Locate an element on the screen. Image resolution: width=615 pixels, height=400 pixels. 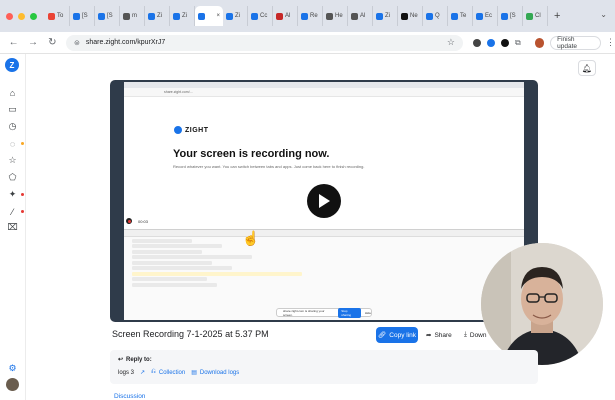
browser-tab: Re is located at coordinates (310, 16).